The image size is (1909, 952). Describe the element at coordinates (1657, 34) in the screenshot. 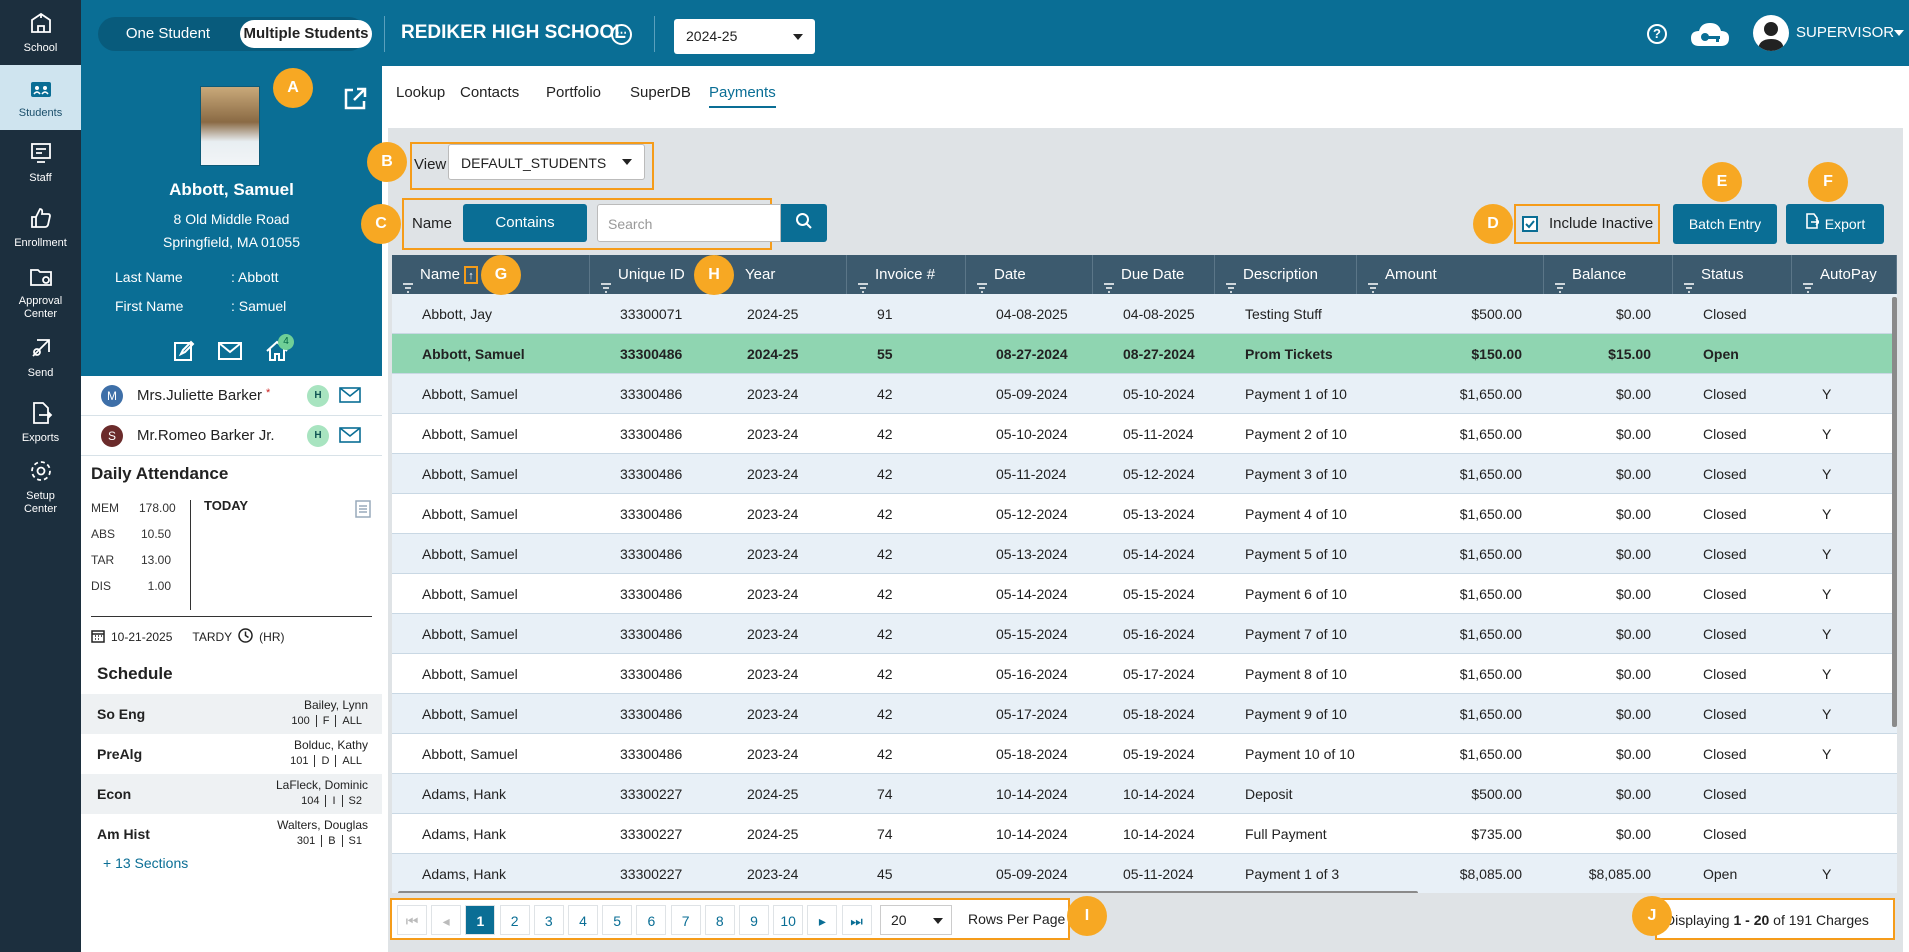

I see `help-icon: ?` at that location.